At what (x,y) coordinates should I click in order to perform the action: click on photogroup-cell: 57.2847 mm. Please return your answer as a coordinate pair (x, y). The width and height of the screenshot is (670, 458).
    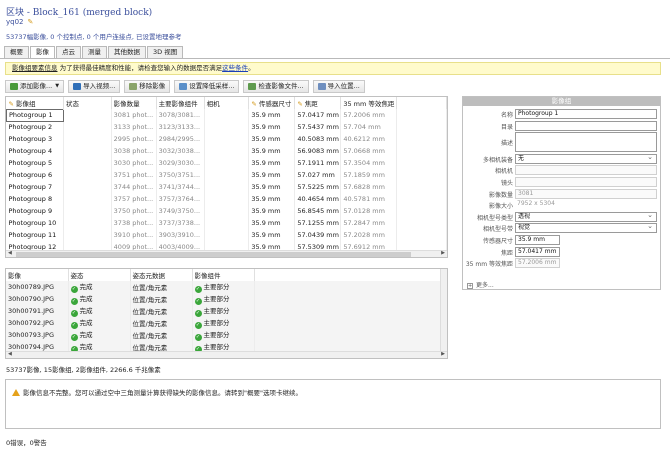
    Looking at the image, I should click on (369, 223).